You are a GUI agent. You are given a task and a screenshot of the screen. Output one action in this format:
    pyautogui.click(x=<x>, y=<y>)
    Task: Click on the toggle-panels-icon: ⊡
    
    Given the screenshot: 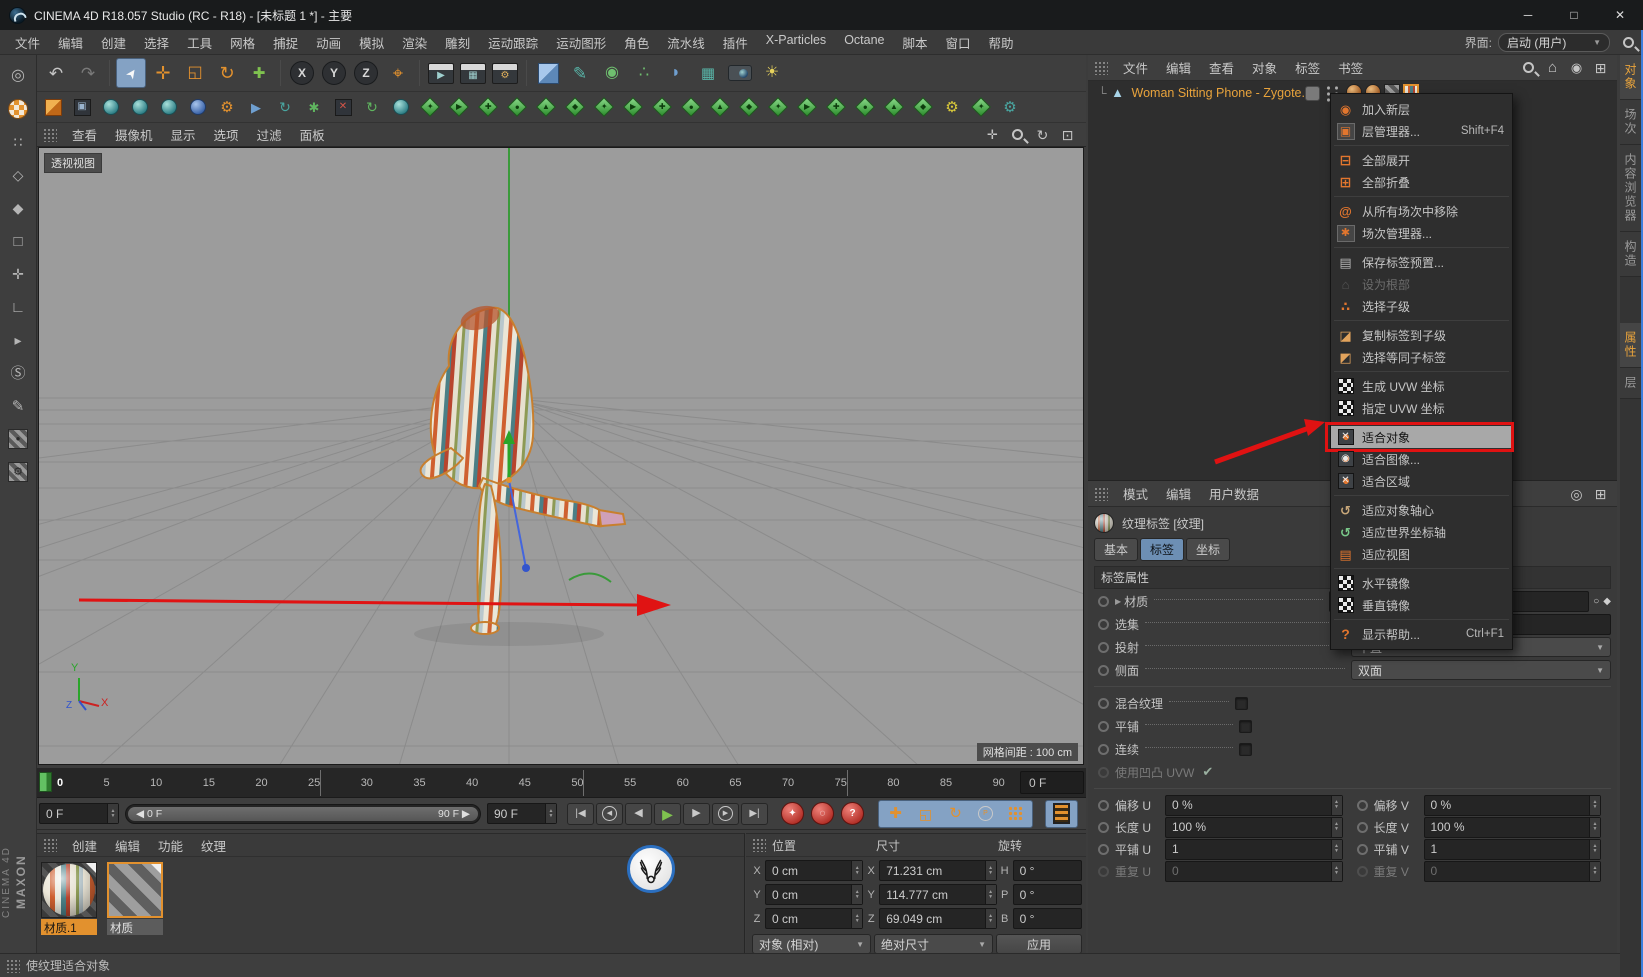 What is the action you would take?
    pyautogui.click(x=1067, y=134)
    